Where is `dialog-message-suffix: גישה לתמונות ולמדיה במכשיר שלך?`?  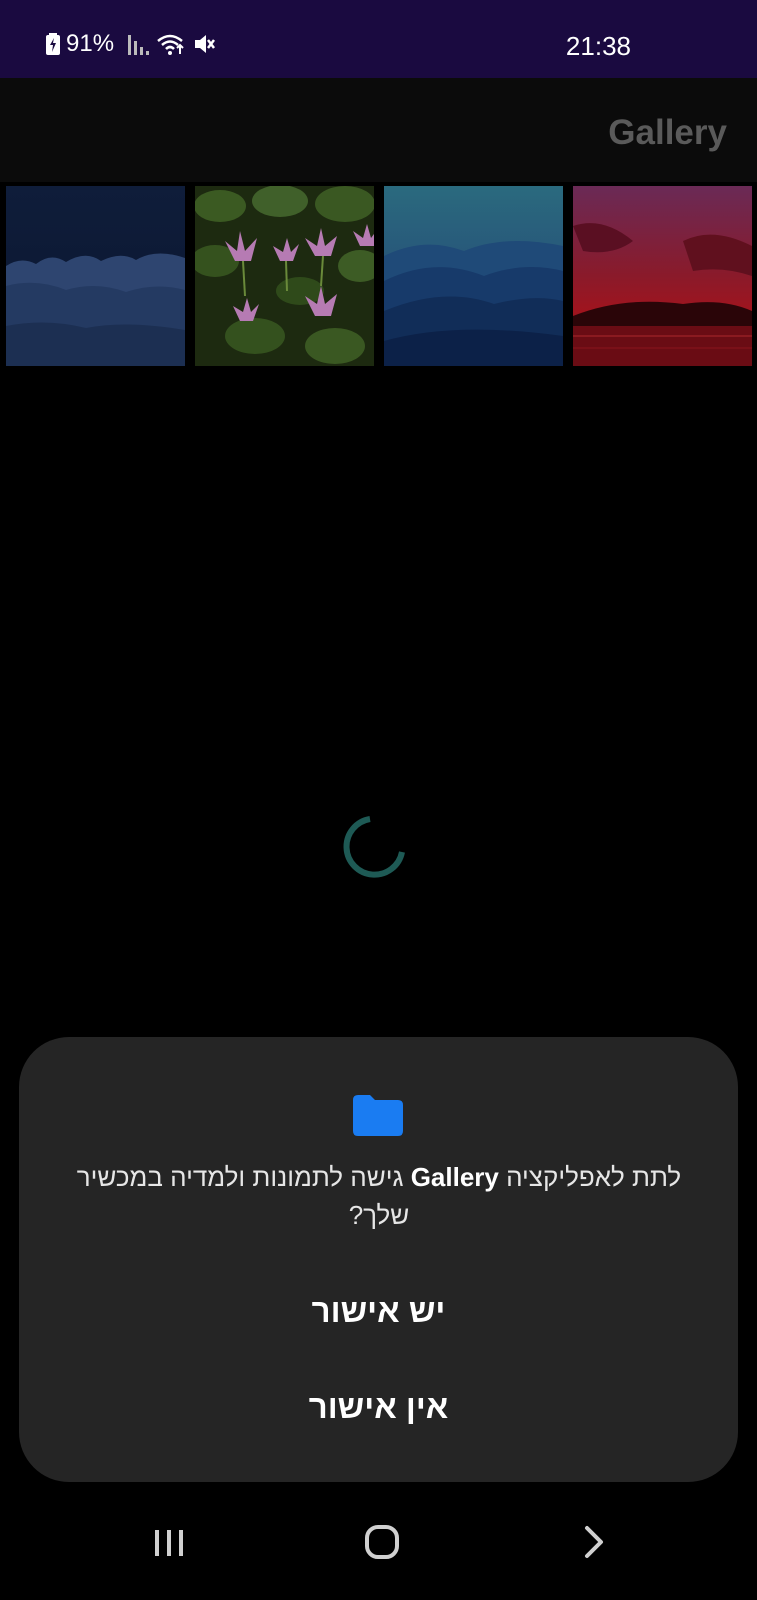 dialog-message-suffix: גישה לתמונות ולמדיה במכשיר שלך? is located at coordinates (243, 1196).